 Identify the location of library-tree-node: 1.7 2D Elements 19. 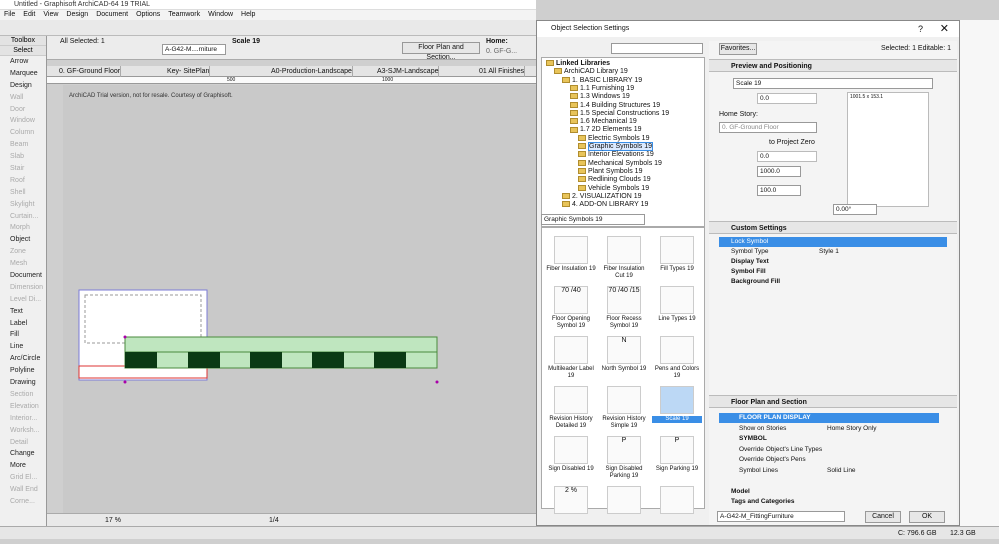
(605, 130).